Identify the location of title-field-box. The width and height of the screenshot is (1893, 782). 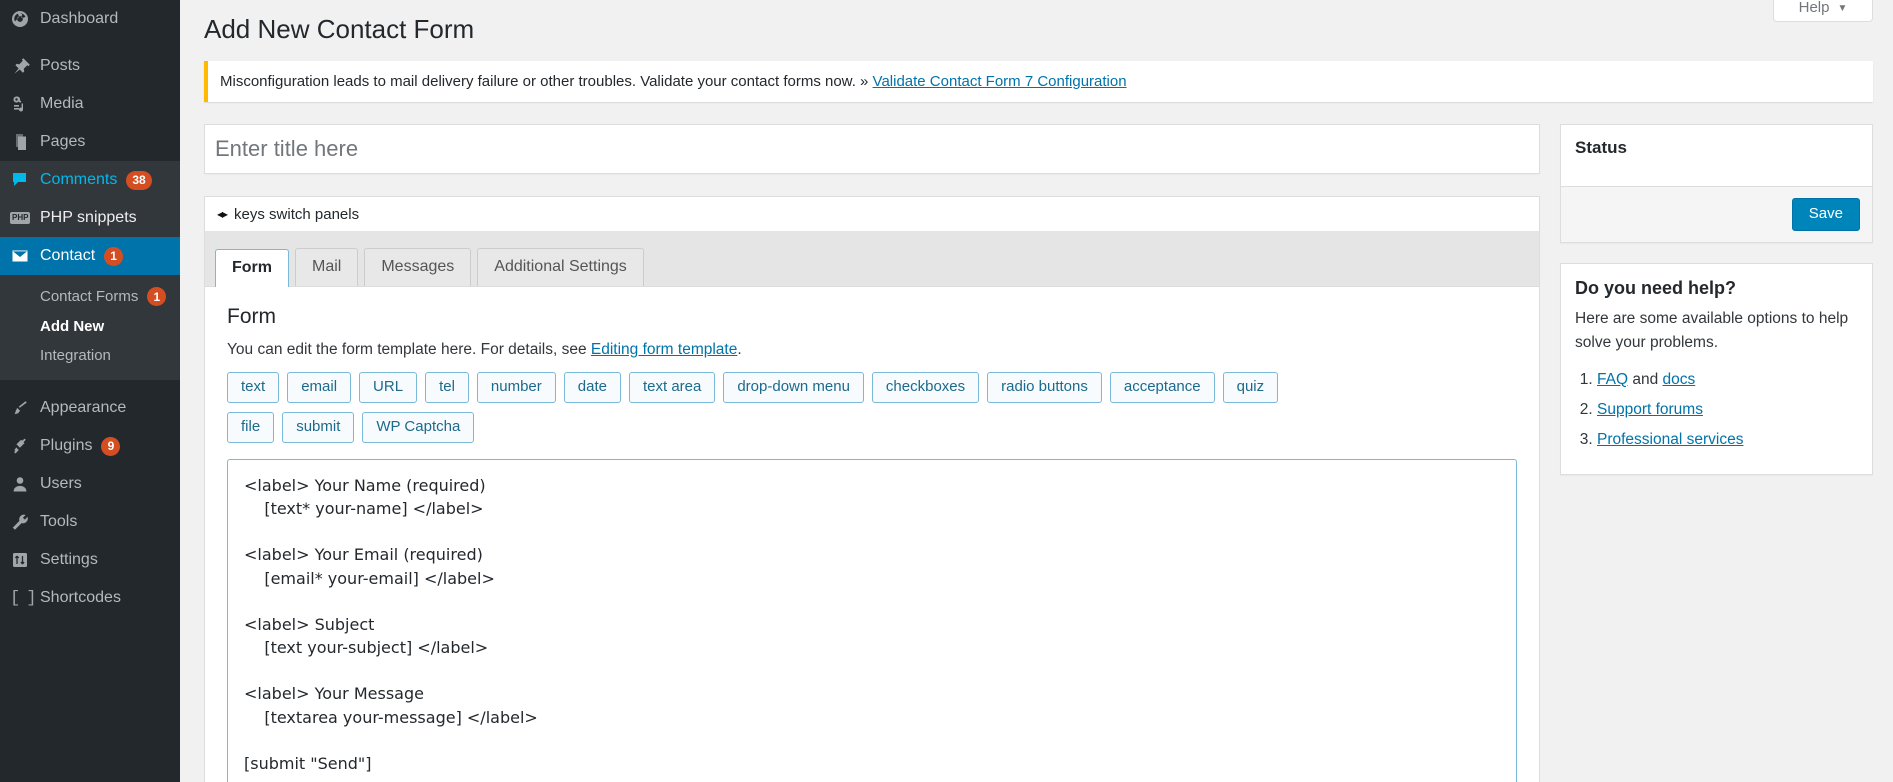
(872, 148).